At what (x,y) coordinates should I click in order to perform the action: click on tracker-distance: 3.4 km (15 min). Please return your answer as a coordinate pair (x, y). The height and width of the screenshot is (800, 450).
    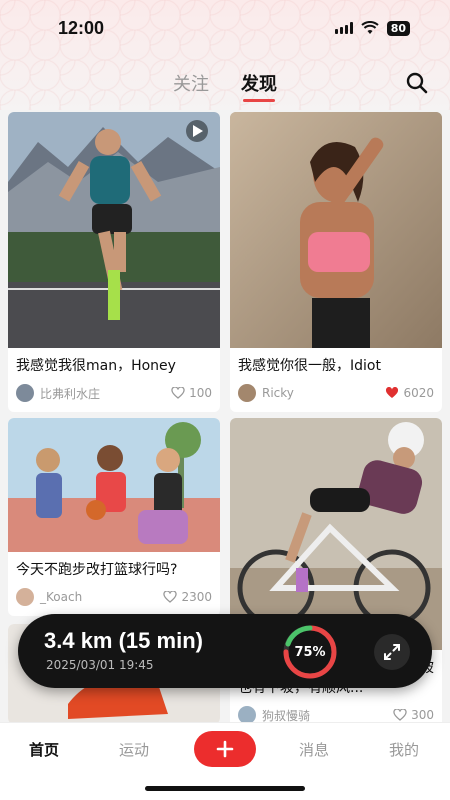
    Looking at the image, I should click on (123, 640).